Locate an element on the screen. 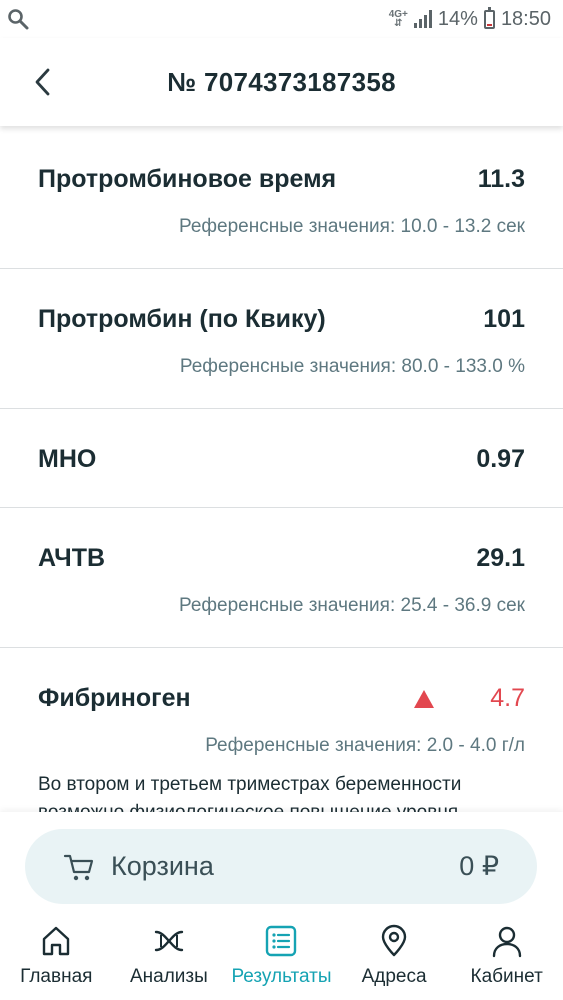  tab-profile: Кабинет is located at coordinates (506, 960).